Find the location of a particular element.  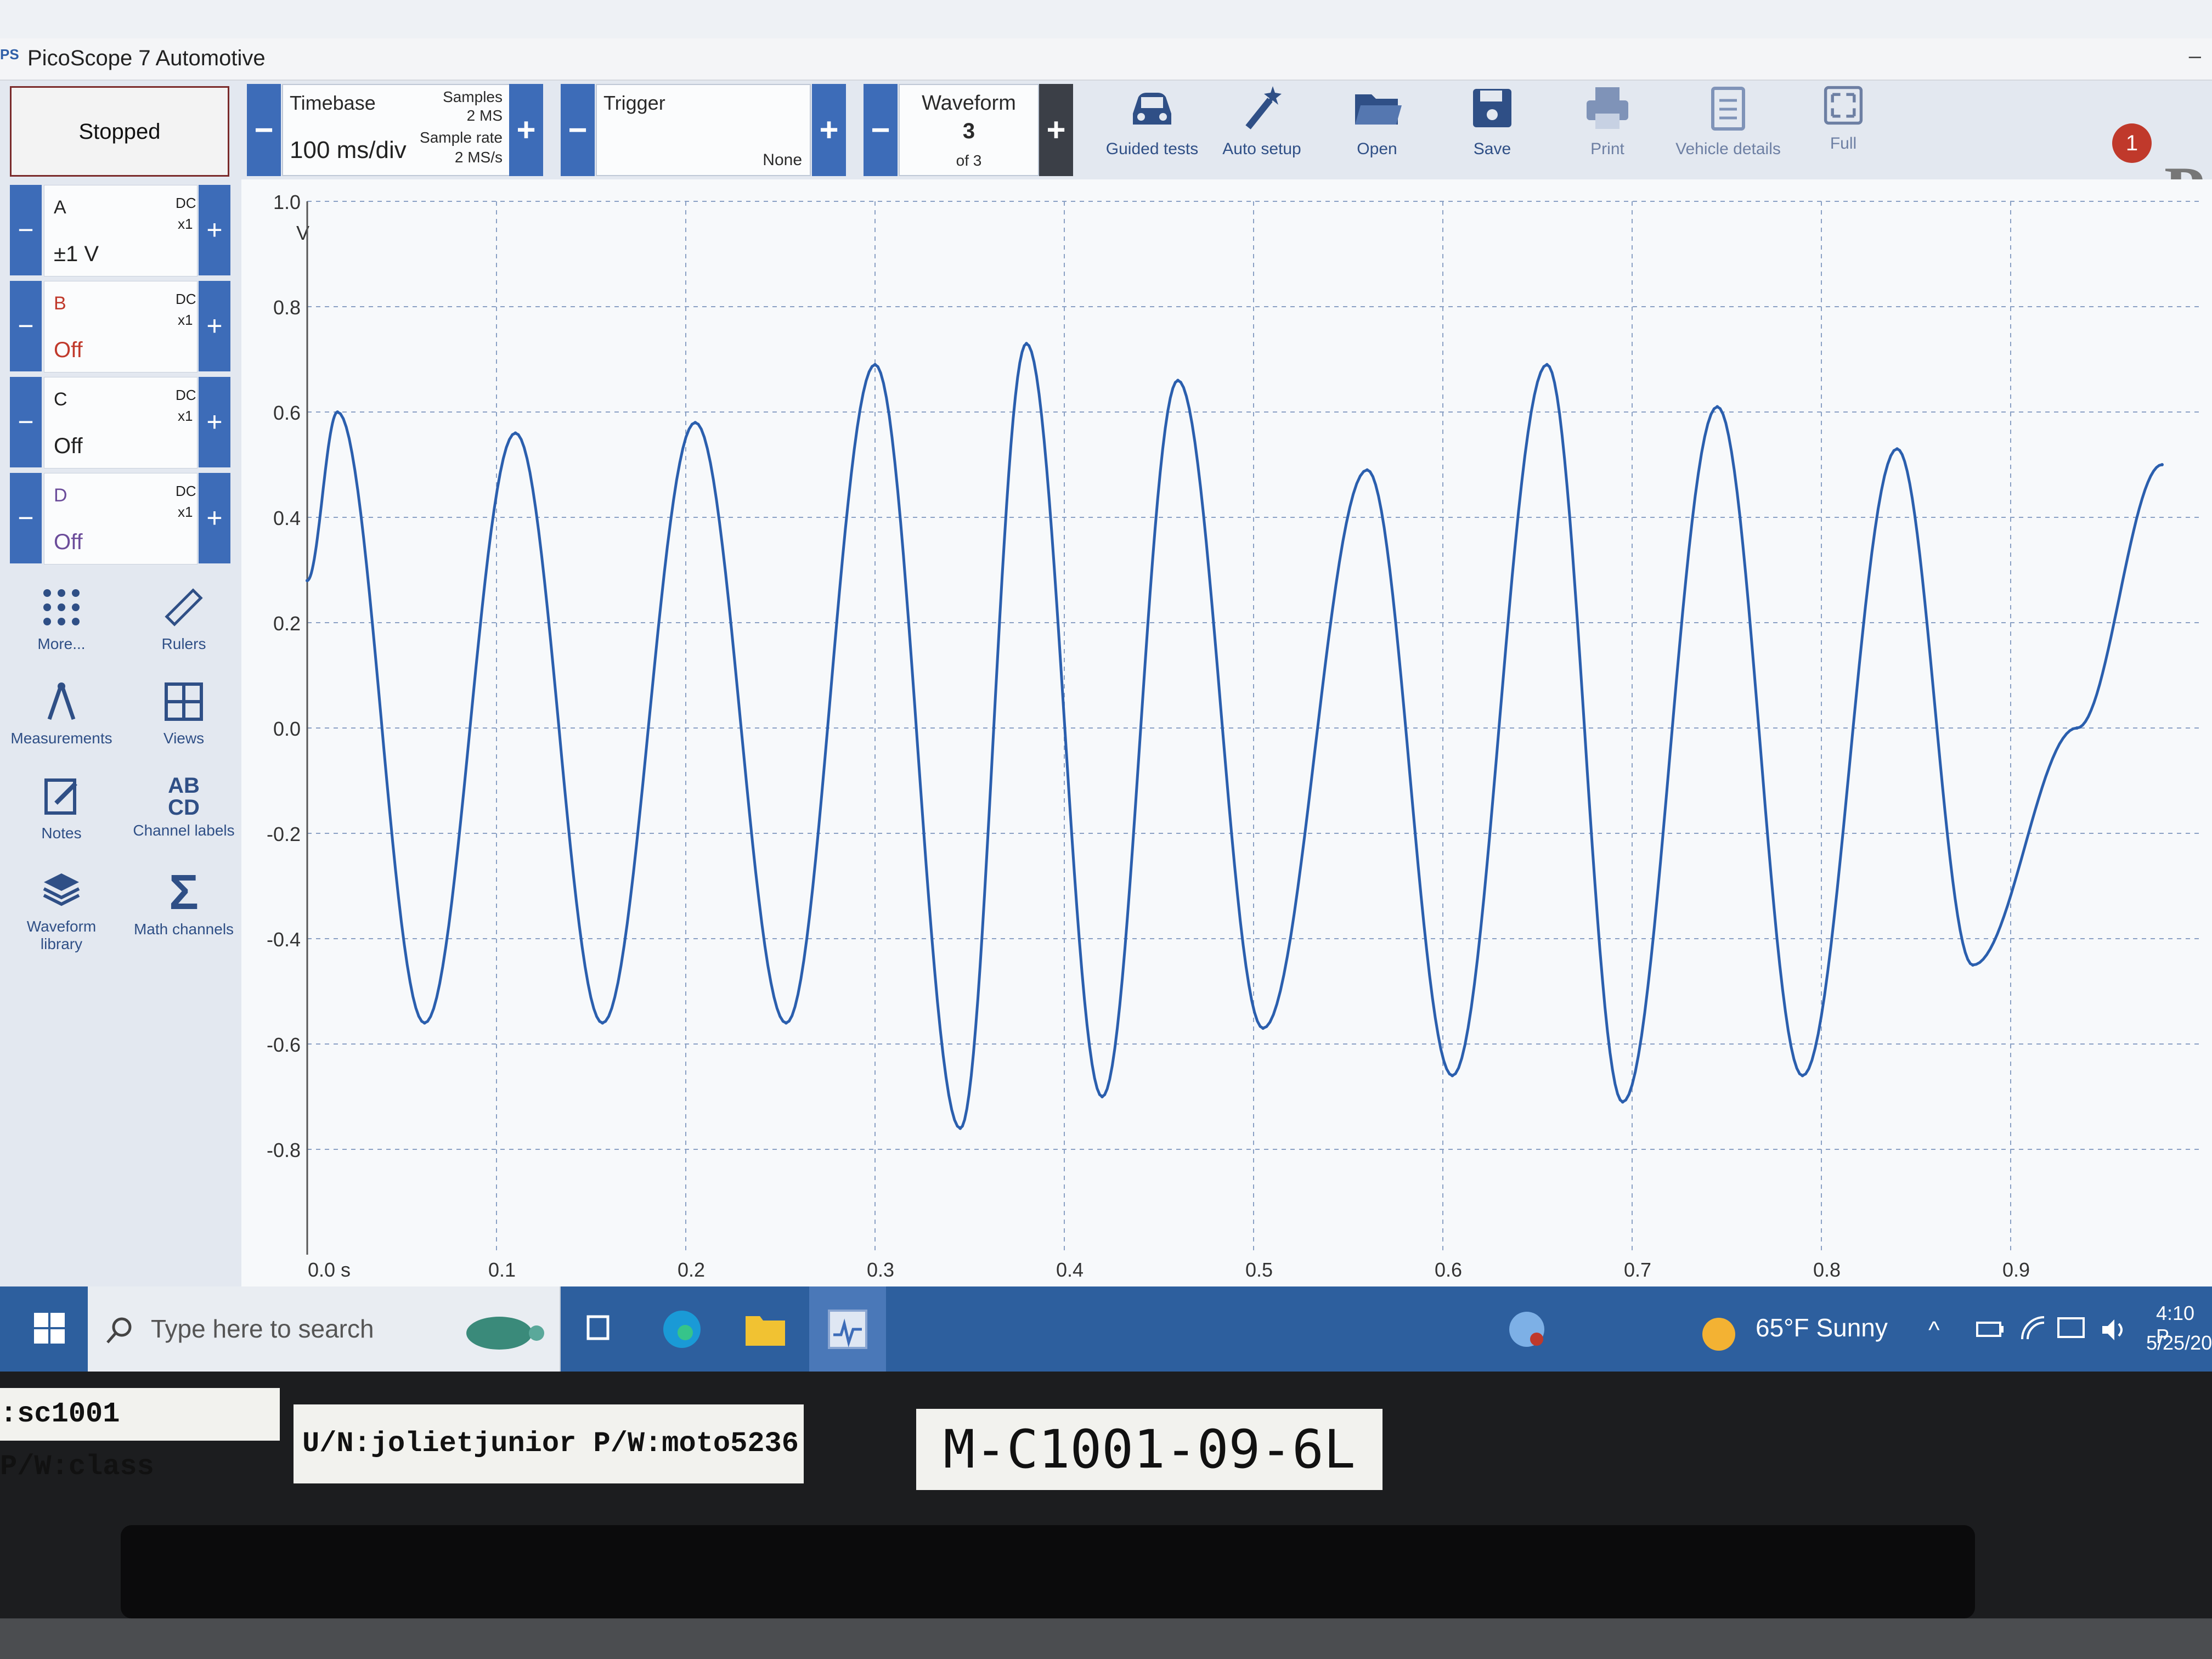

volume-icon is located at coordinates (2114, 1331).